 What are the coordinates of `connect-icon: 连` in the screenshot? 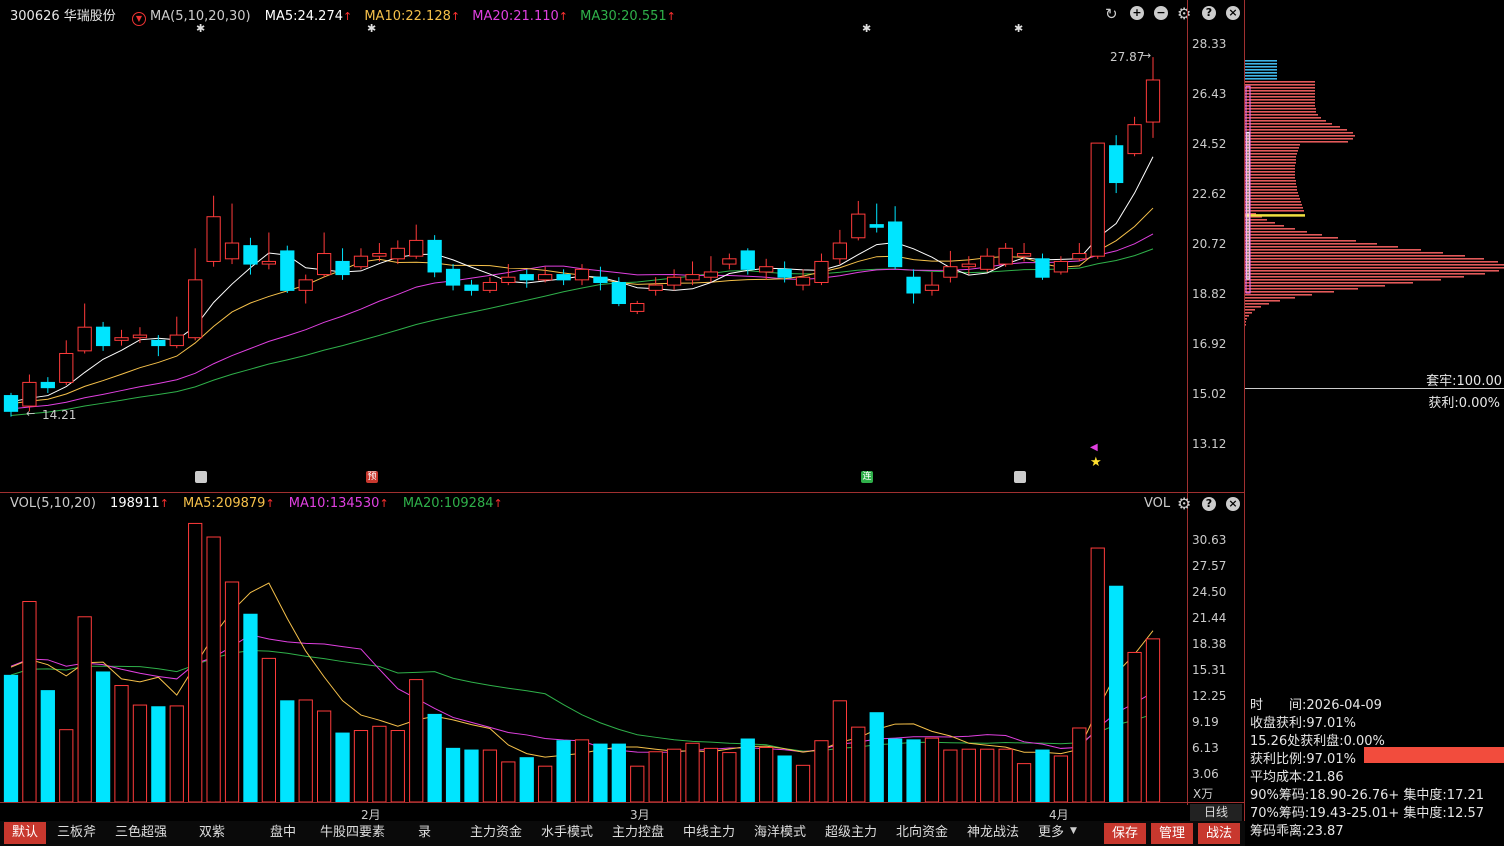 It's located at (867, 477).